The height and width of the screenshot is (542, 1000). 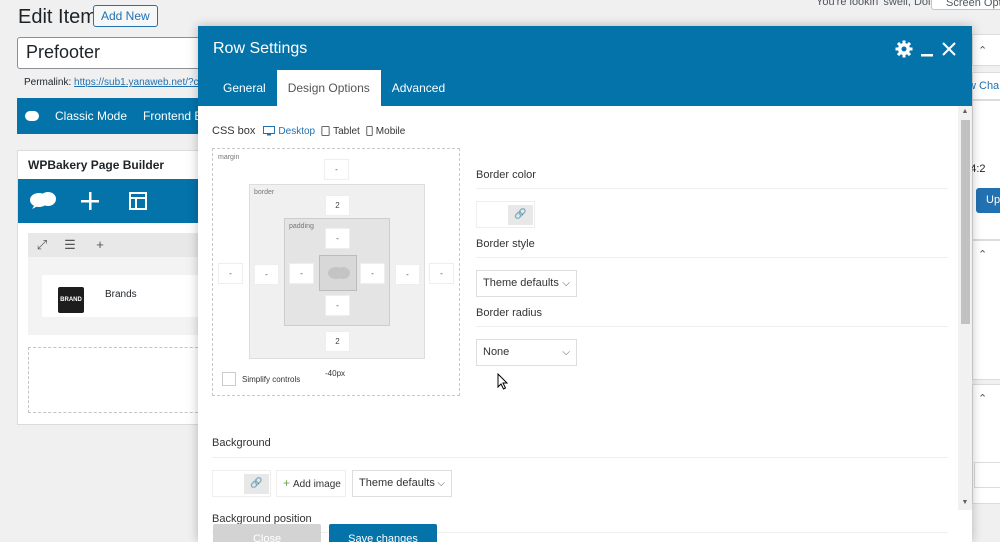 I want to click on minimize-icon, so click(x=928, y=49).